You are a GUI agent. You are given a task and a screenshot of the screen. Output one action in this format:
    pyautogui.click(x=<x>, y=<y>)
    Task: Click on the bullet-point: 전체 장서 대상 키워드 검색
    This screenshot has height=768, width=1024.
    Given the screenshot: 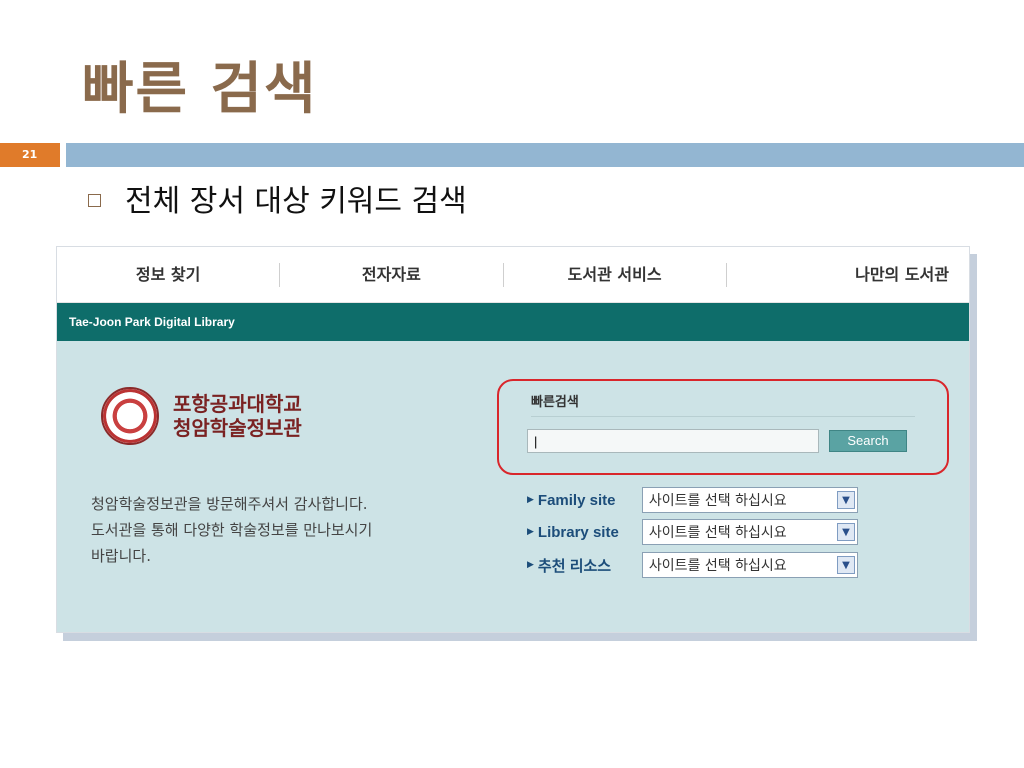 What is the action you would take?
    pyautogui.click(x=277, y=198)
    